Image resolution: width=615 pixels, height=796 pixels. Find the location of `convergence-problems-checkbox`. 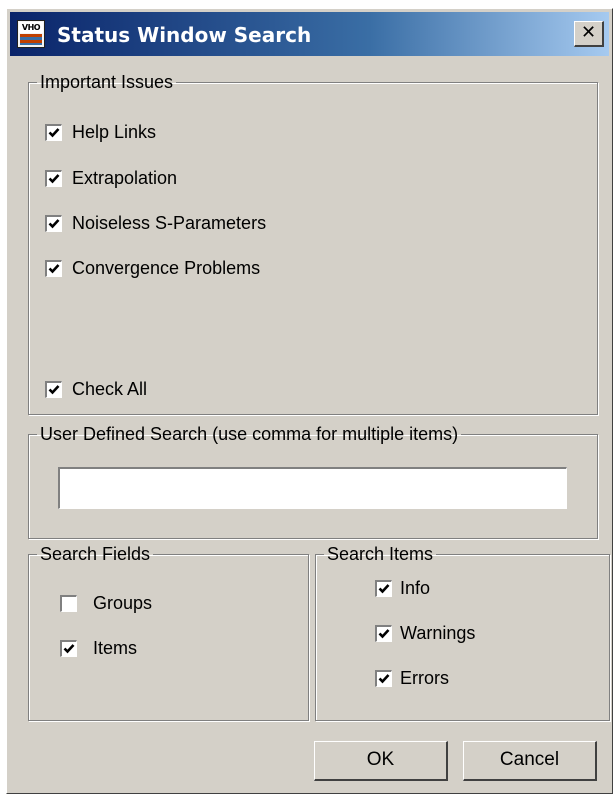

convergence-problems-checkbox is located at coordinates (53, 268).